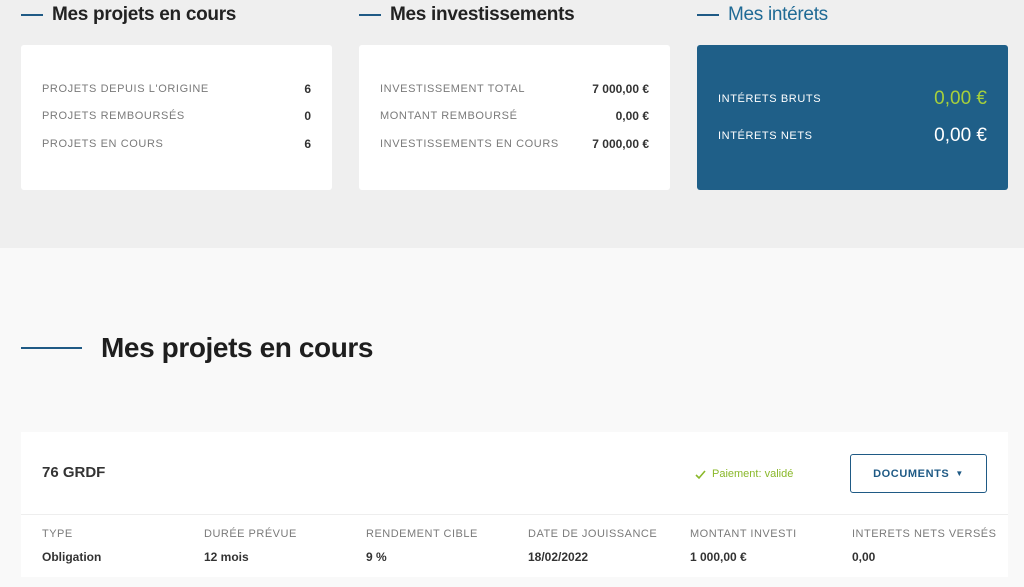 This screenshot has height=587, width=1024. Describe the element at coordinates (852, 99) in the screenshot. I see `summary-row: INTÉRETS BRUTS 0,00 €` at that location.